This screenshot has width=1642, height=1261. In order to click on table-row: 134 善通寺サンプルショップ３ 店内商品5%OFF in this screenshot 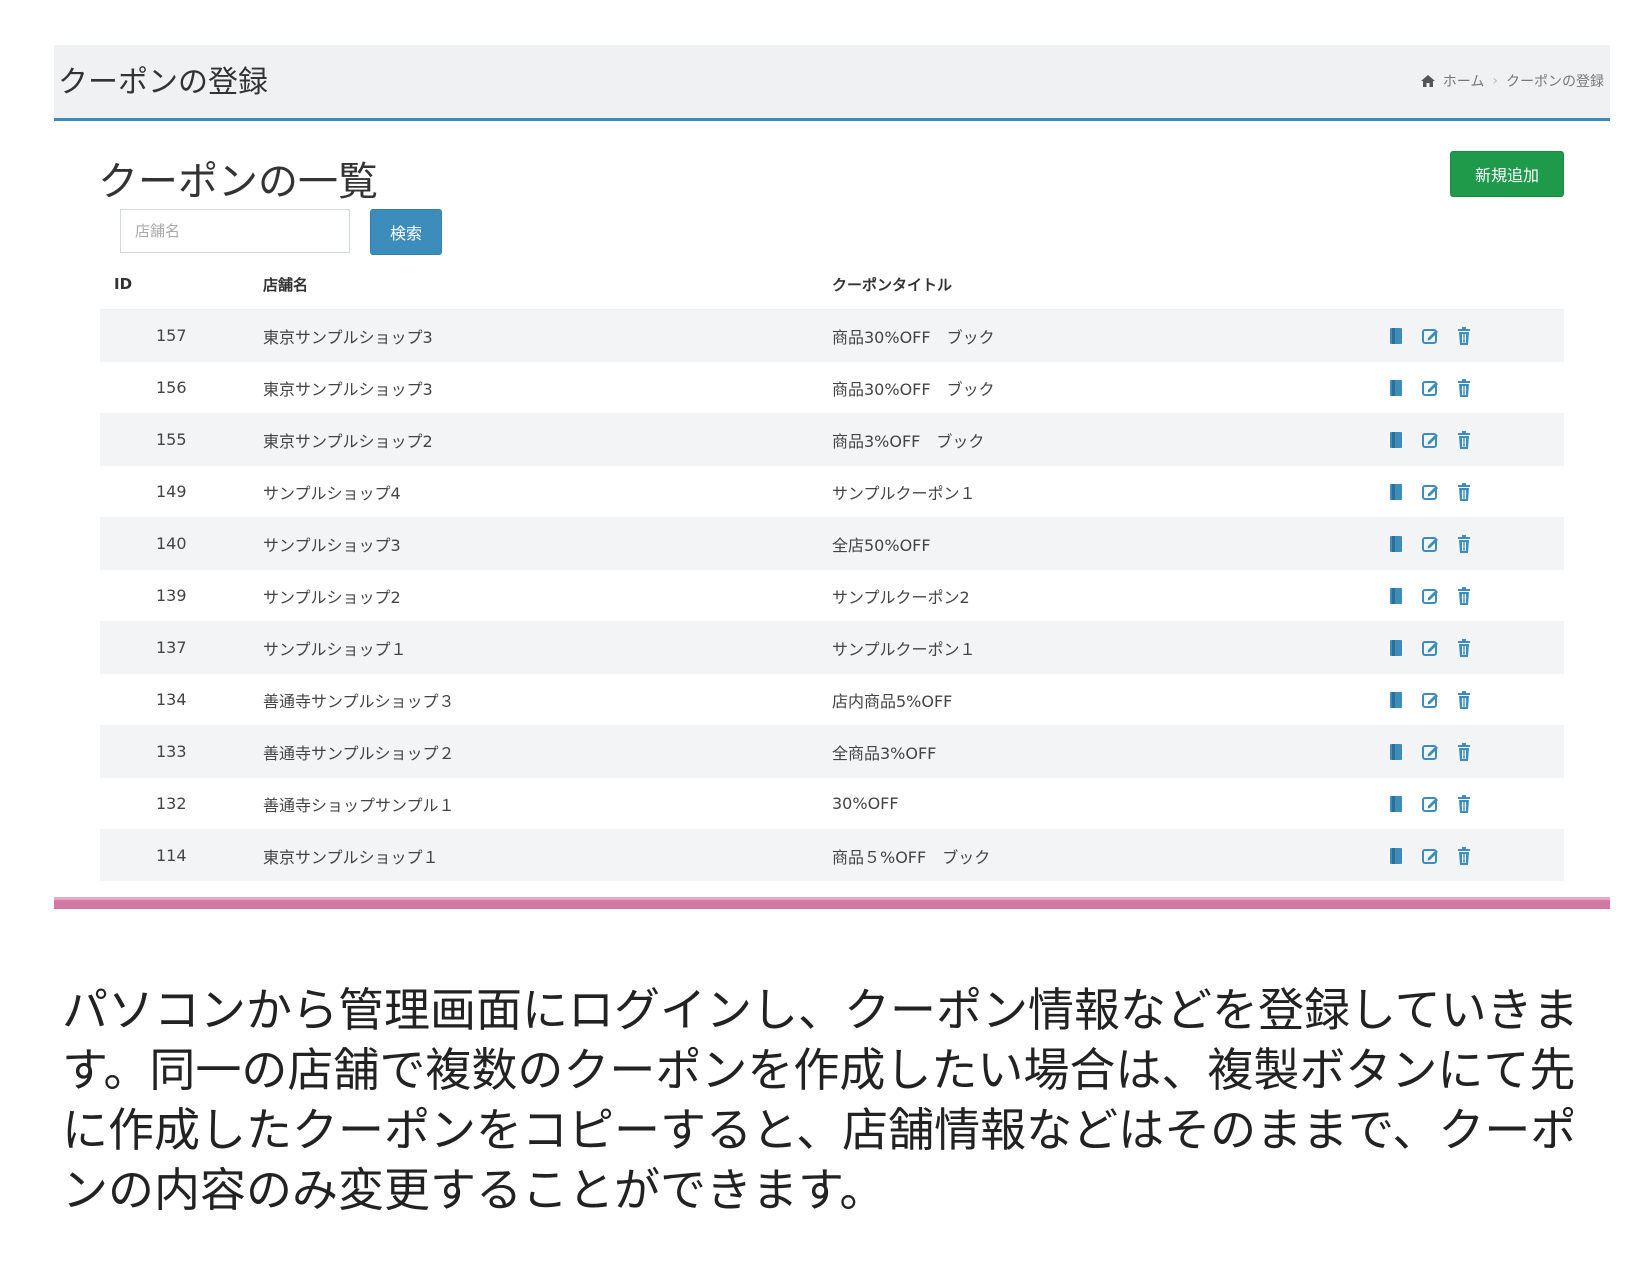, I will do `click(832, 699)`.